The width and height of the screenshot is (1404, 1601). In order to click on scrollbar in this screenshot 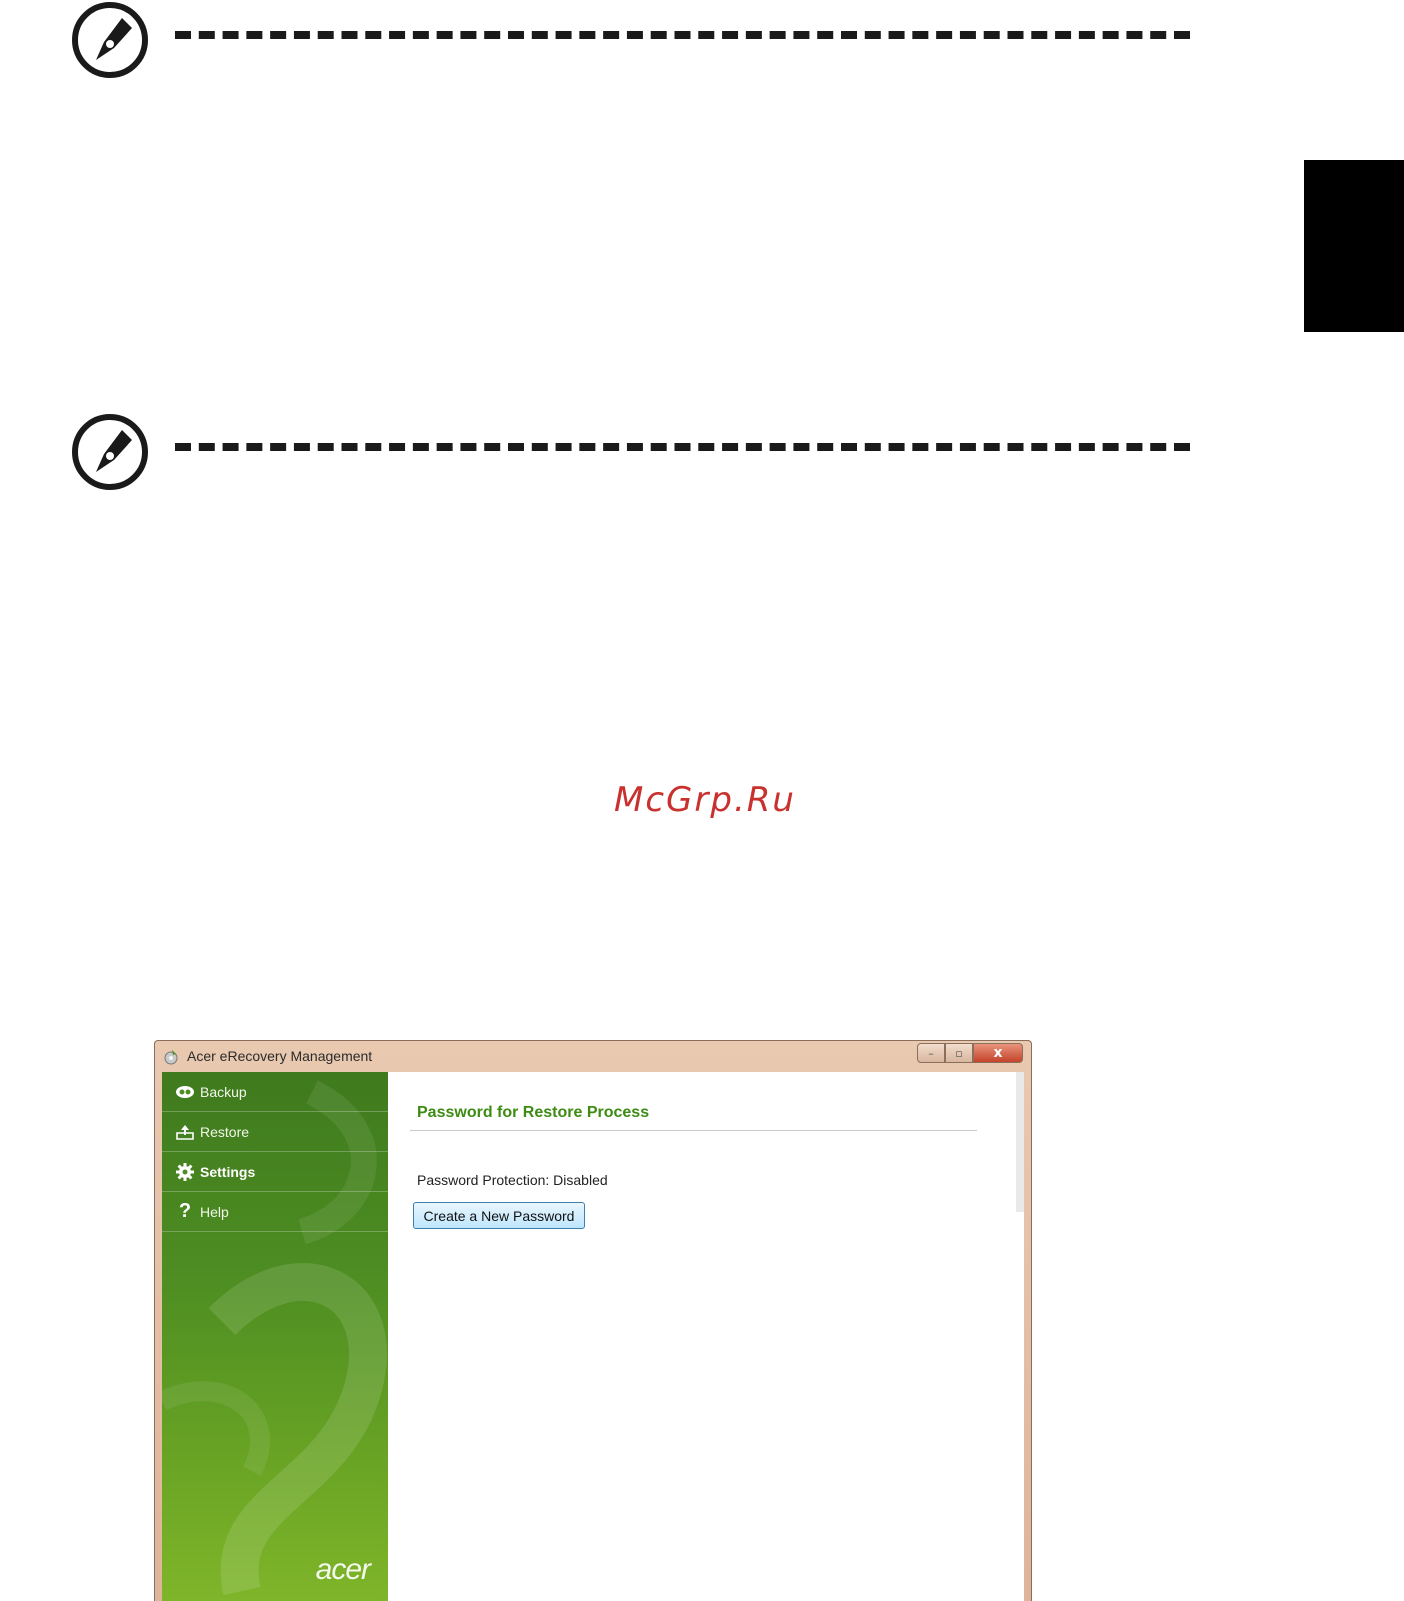, I will do `click(1020, 1142)`.